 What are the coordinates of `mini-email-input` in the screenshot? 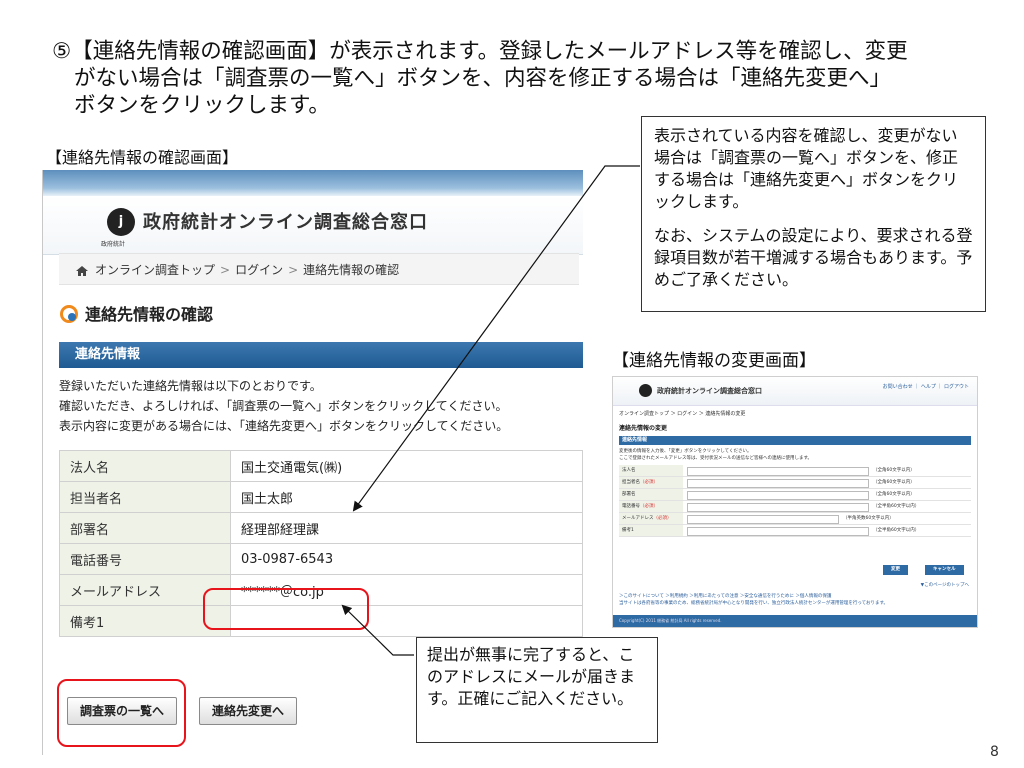 It's located at (763, 519).